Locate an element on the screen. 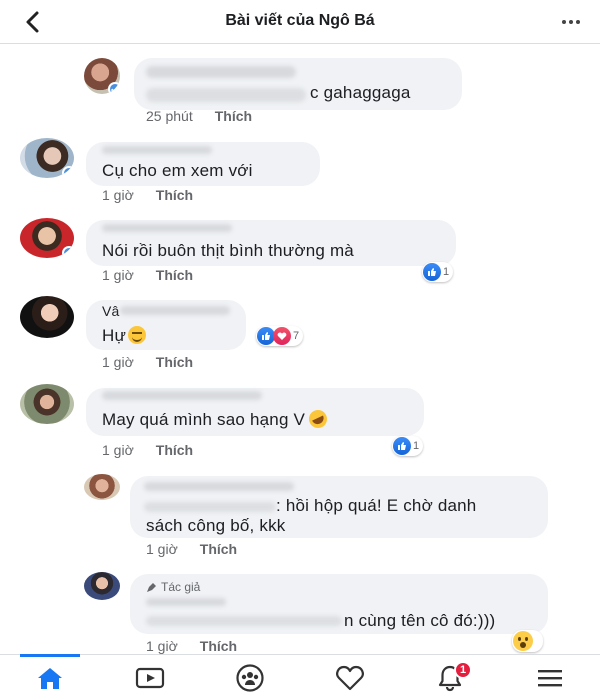  love-reaction-icon is located at coordinates (282, 336).